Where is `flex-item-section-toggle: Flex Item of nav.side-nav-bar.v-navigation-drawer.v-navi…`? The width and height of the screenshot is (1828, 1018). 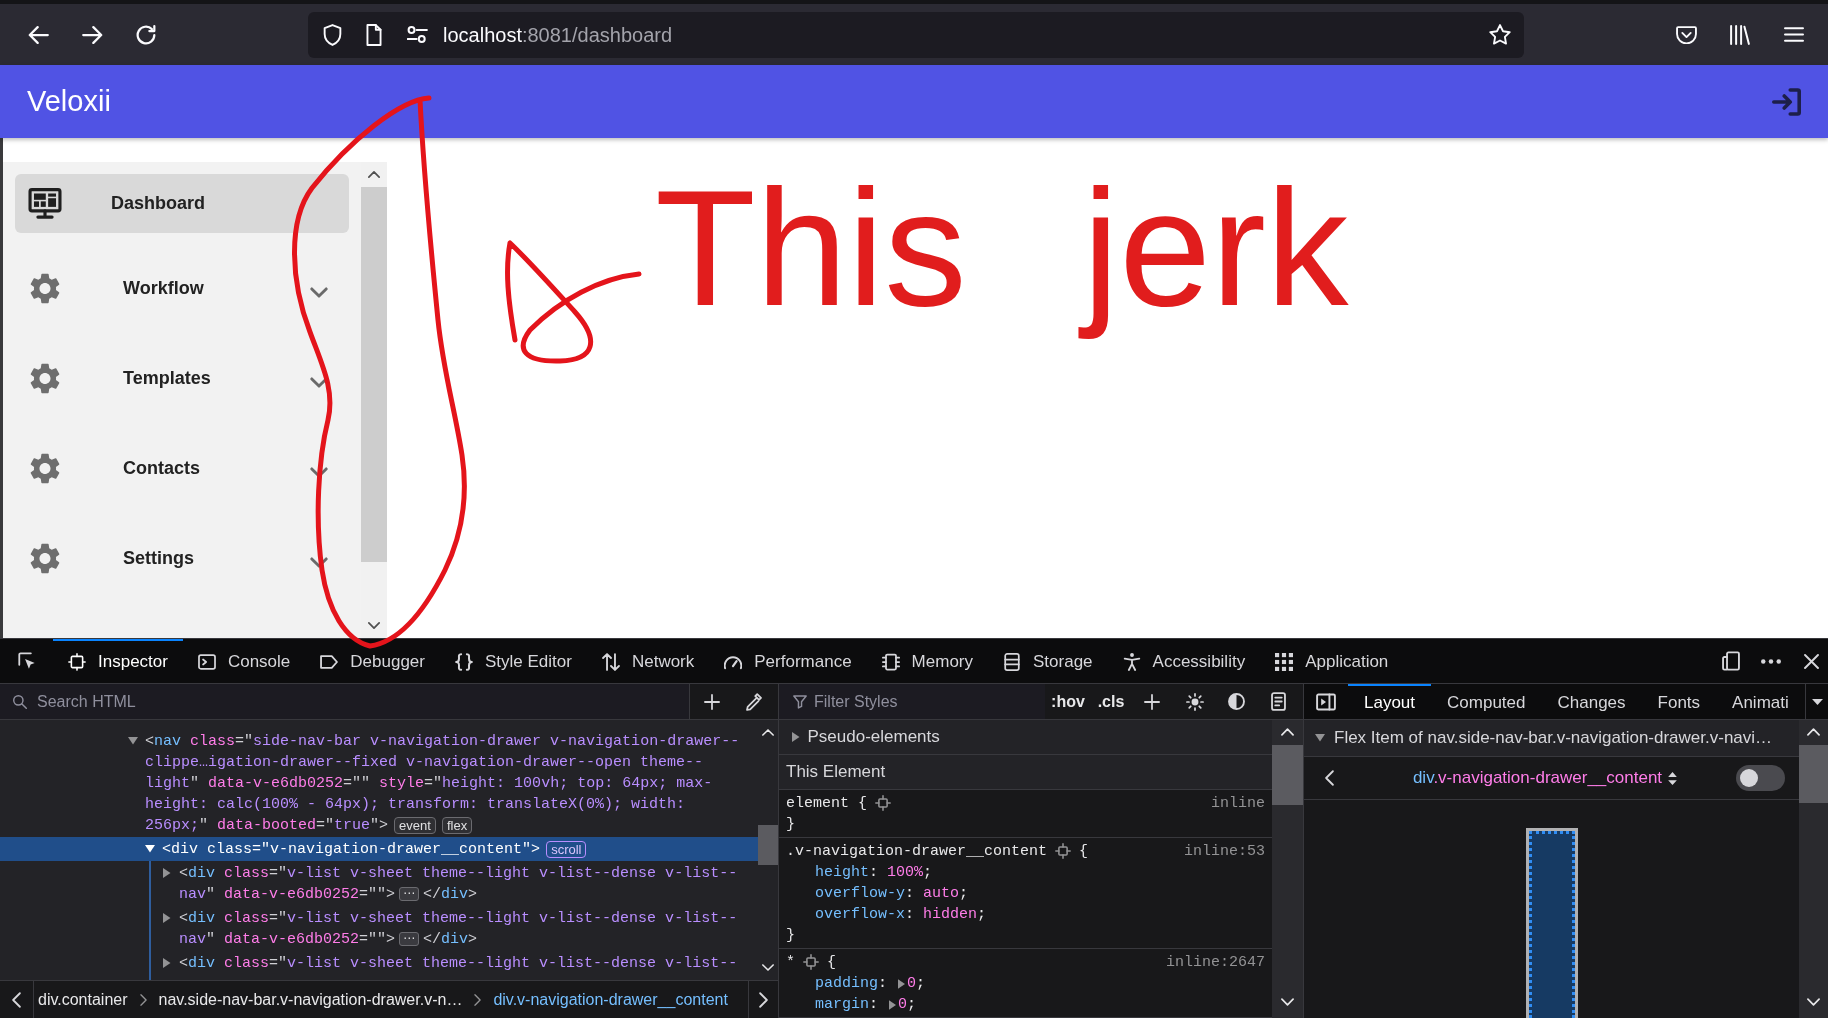 flex-item-section-toggle: Flex Item of nav.side-nav-bar.v-navigation-drawer.v-navi… is located at coordinates (1551, 738).